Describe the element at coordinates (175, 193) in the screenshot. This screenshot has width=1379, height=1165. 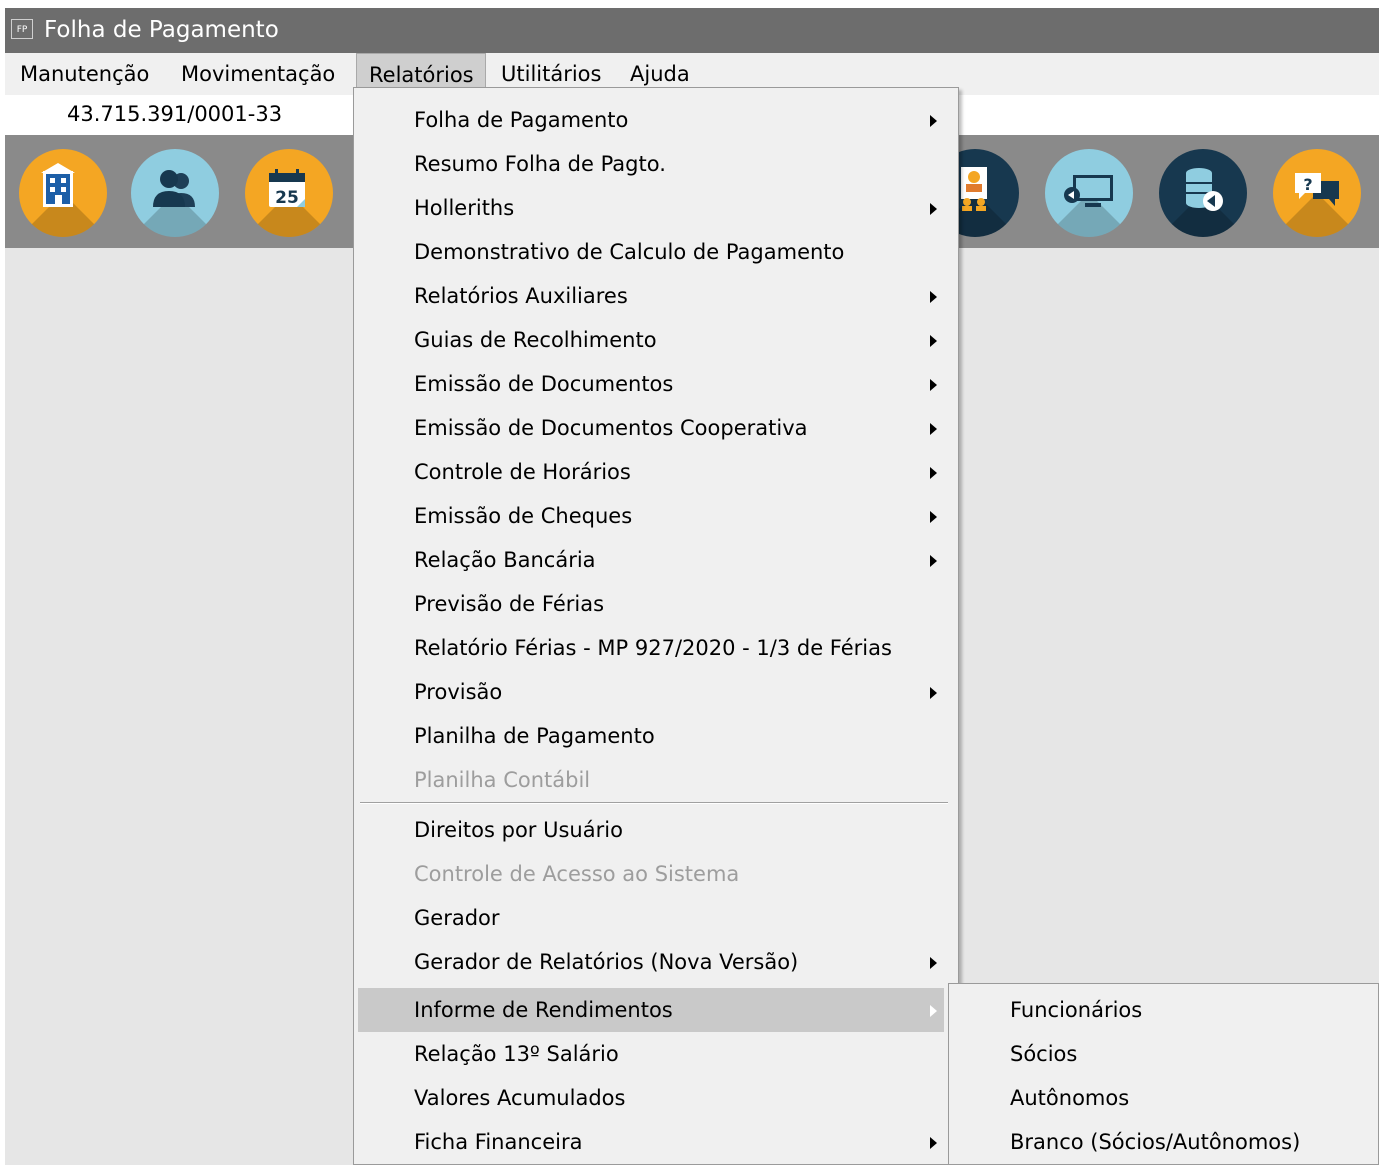
I see `users-icon` at that location.